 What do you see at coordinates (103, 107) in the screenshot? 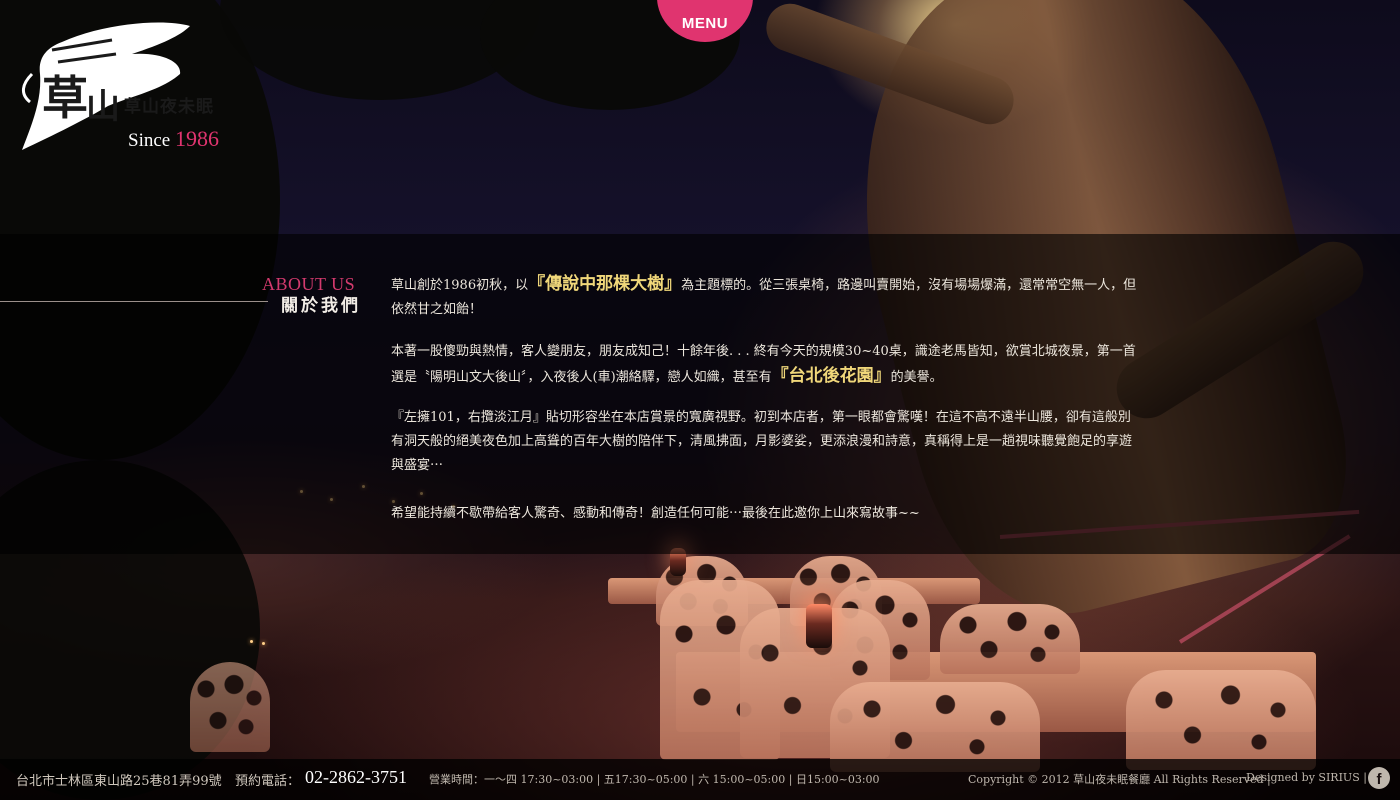
I see `svg-text: 山` at bounding box center [103, 107].